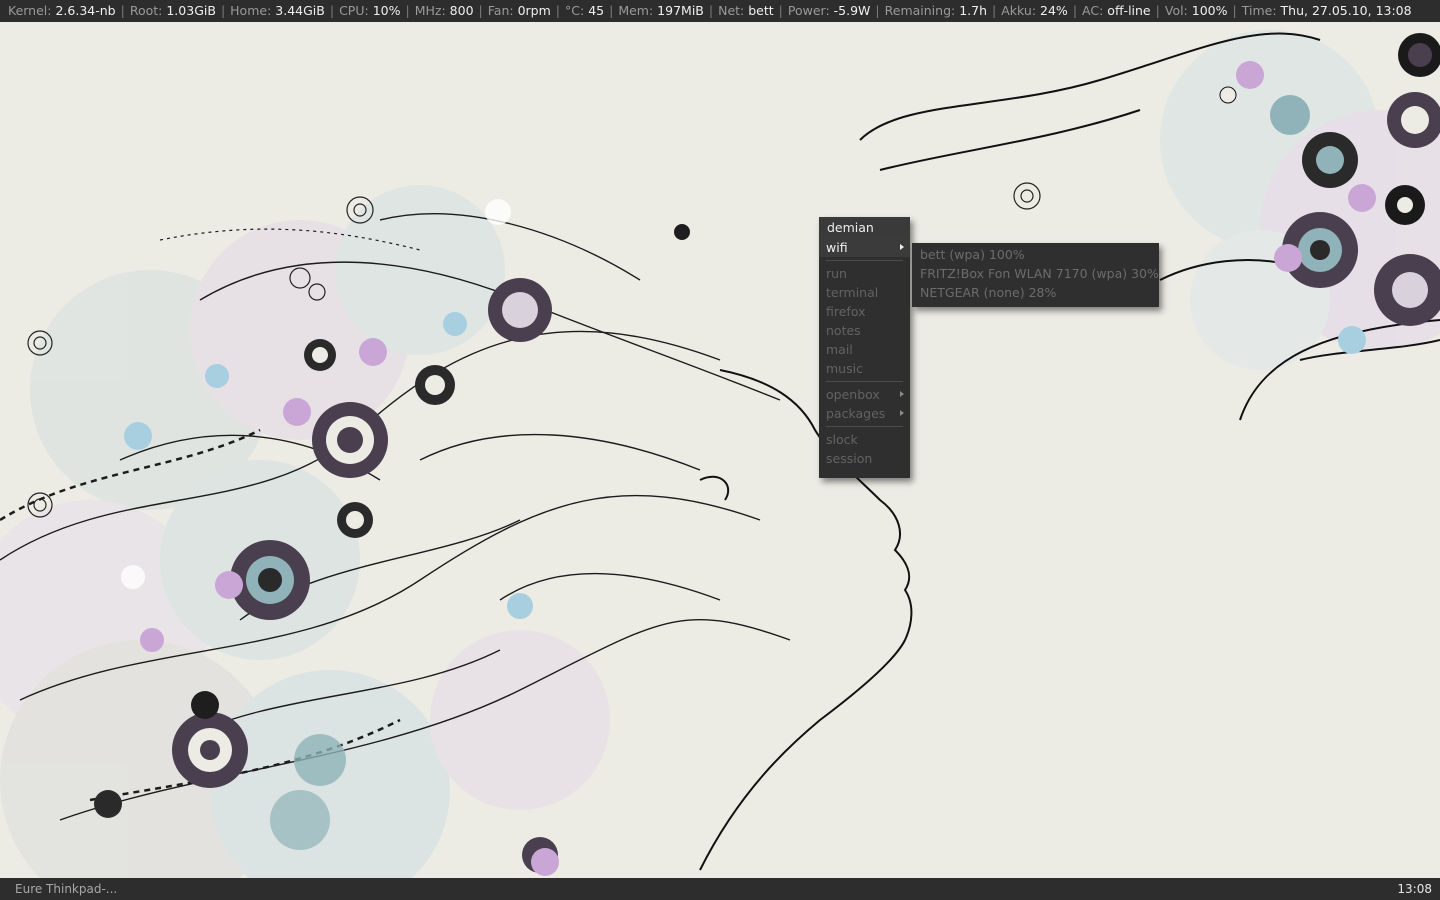 This screenshot has width=1440, height=900. What do you see at coordinates (864, 273) in the screenshot?
I see `menu-item-run: run` at bounding box center [864, 273].